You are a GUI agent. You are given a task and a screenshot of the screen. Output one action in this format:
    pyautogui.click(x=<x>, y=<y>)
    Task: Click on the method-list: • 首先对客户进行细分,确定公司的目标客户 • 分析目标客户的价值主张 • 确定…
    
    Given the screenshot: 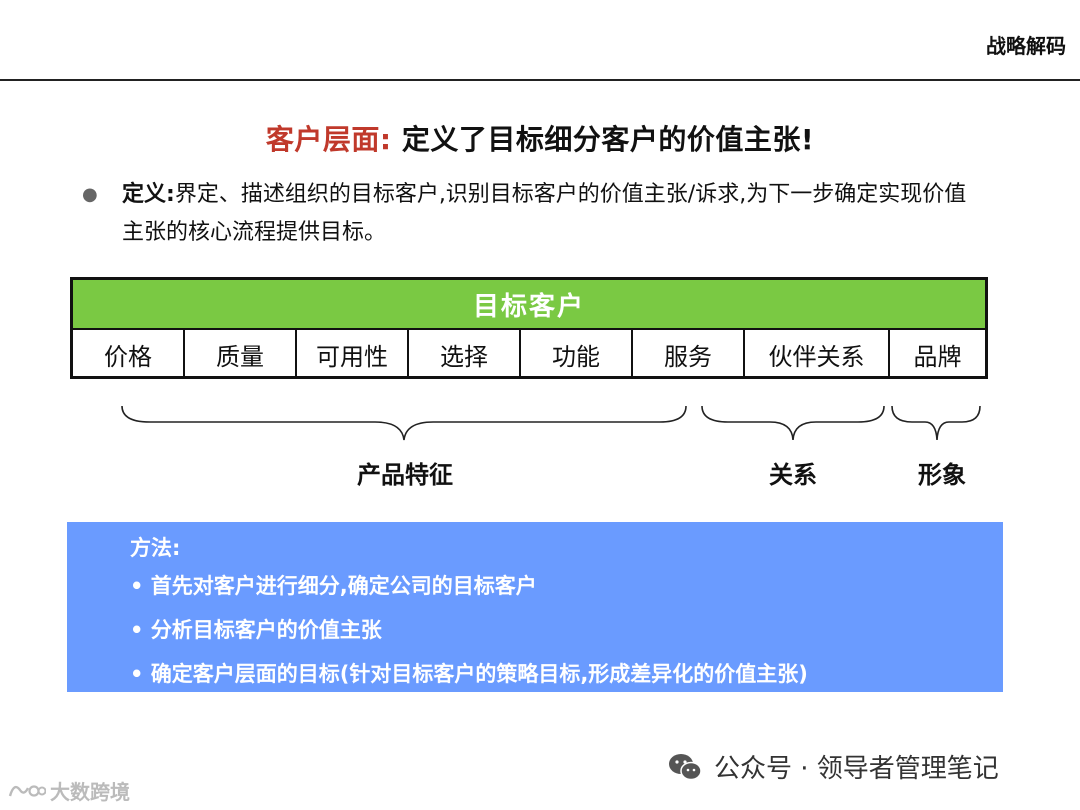 What is the action you would take?
    pyautogui.click(x=469, y=630)
    